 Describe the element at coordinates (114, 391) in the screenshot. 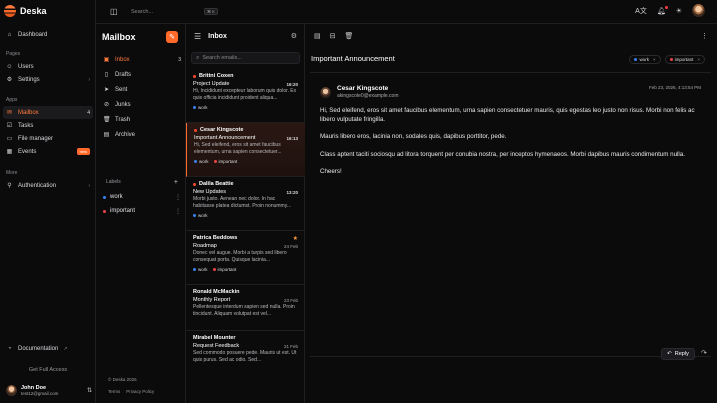

I see `terms-link: Terms` at that location.